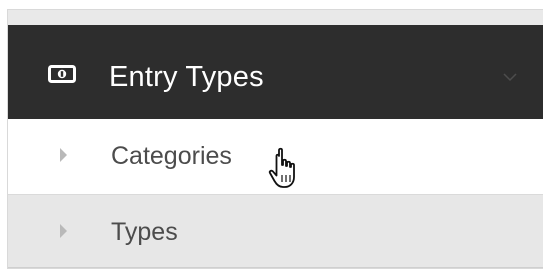  I want to click on menu-item-label: Categories, so click(171, 156).